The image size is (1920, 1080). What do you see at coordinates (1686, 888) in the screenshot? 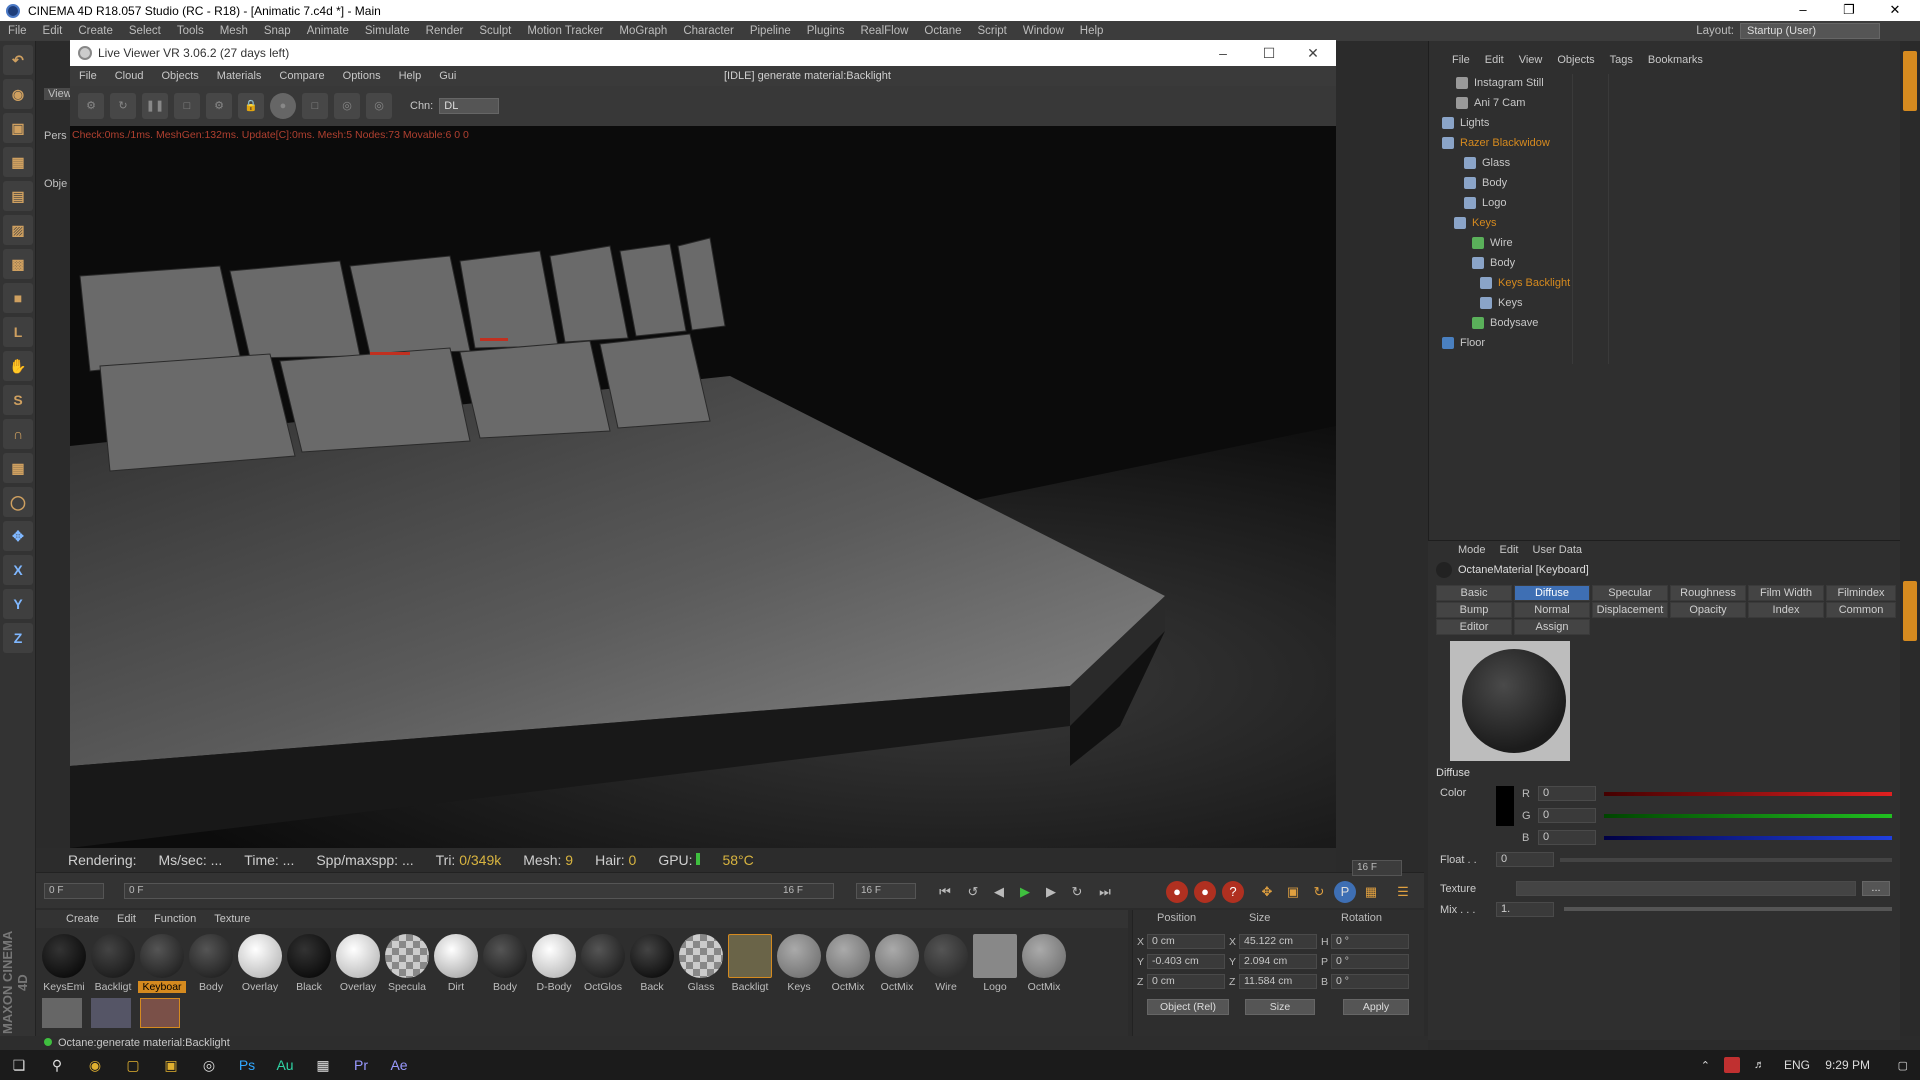
I see `texture-slot` at bounding box center [1686, 888].